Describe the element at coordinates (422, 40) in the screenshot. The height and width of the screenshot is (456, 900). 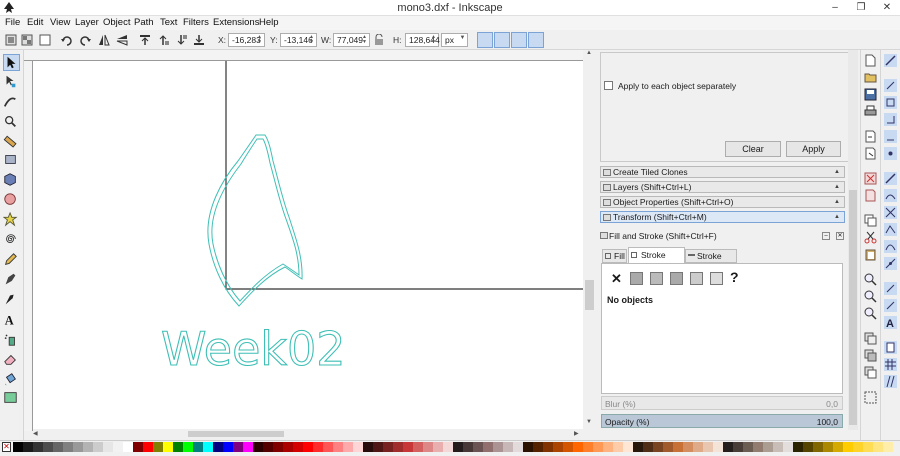
I see `h-field: 128,644 ▲ ▼` at that location.